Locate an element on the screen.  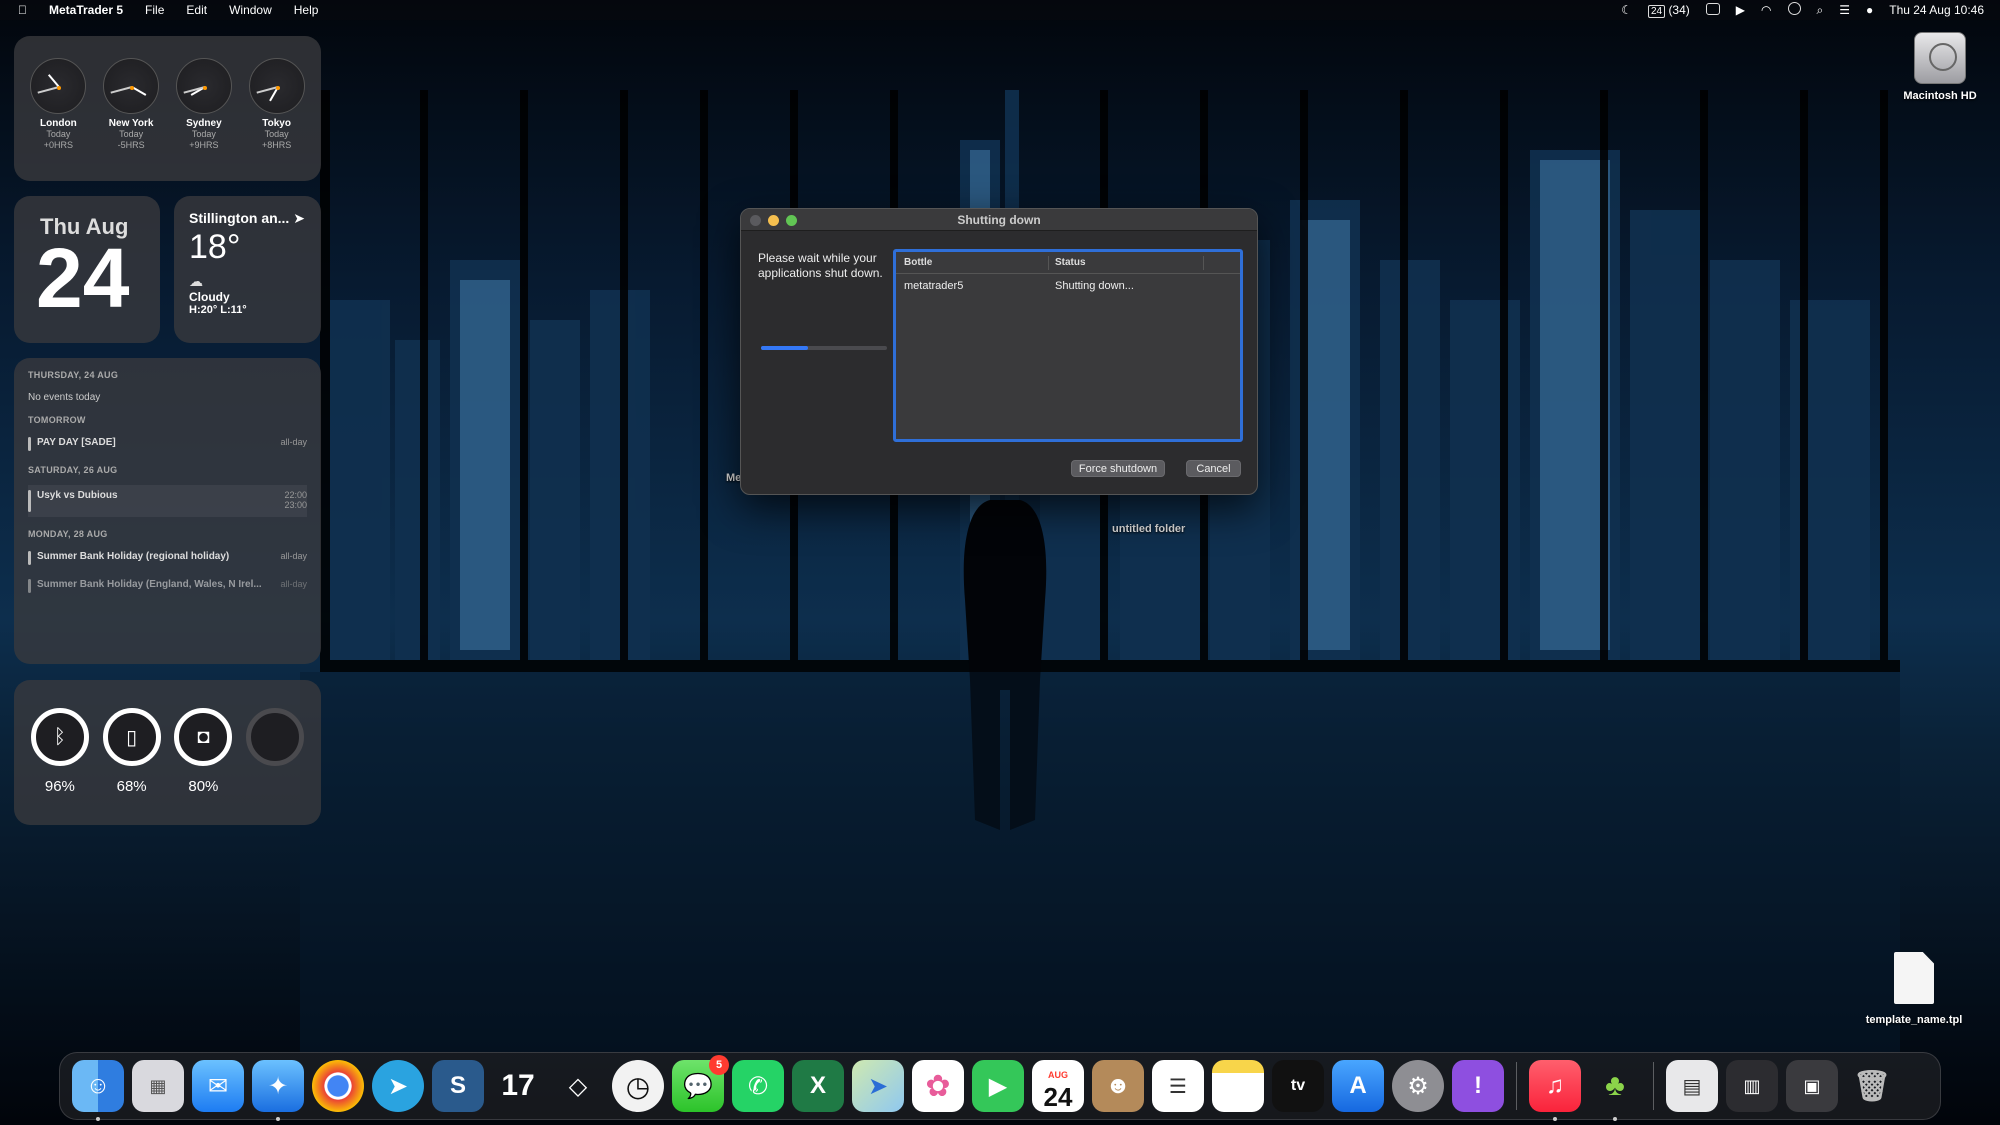
user-icon is located at coordinates (1794, 10).